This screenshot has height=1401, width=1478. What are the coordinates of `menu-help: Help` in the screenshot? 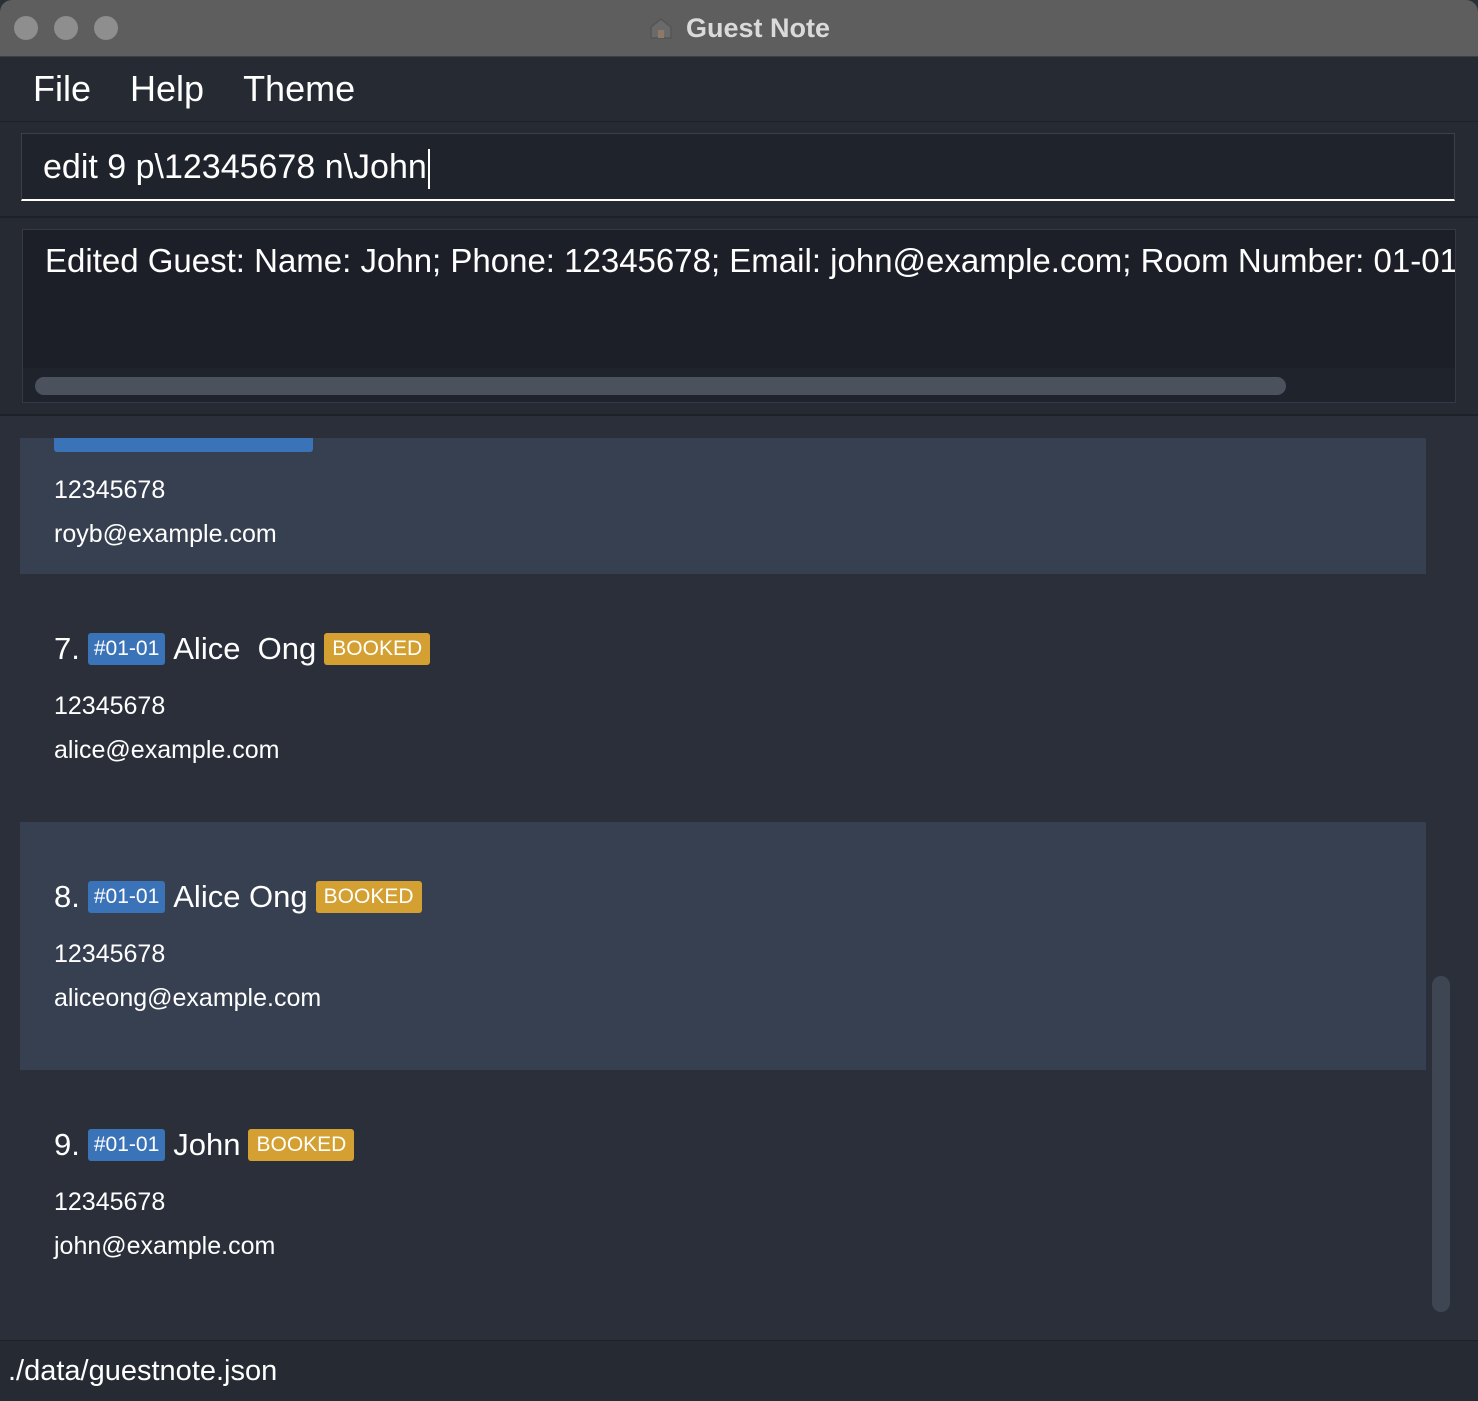 It's located at (167, 89).